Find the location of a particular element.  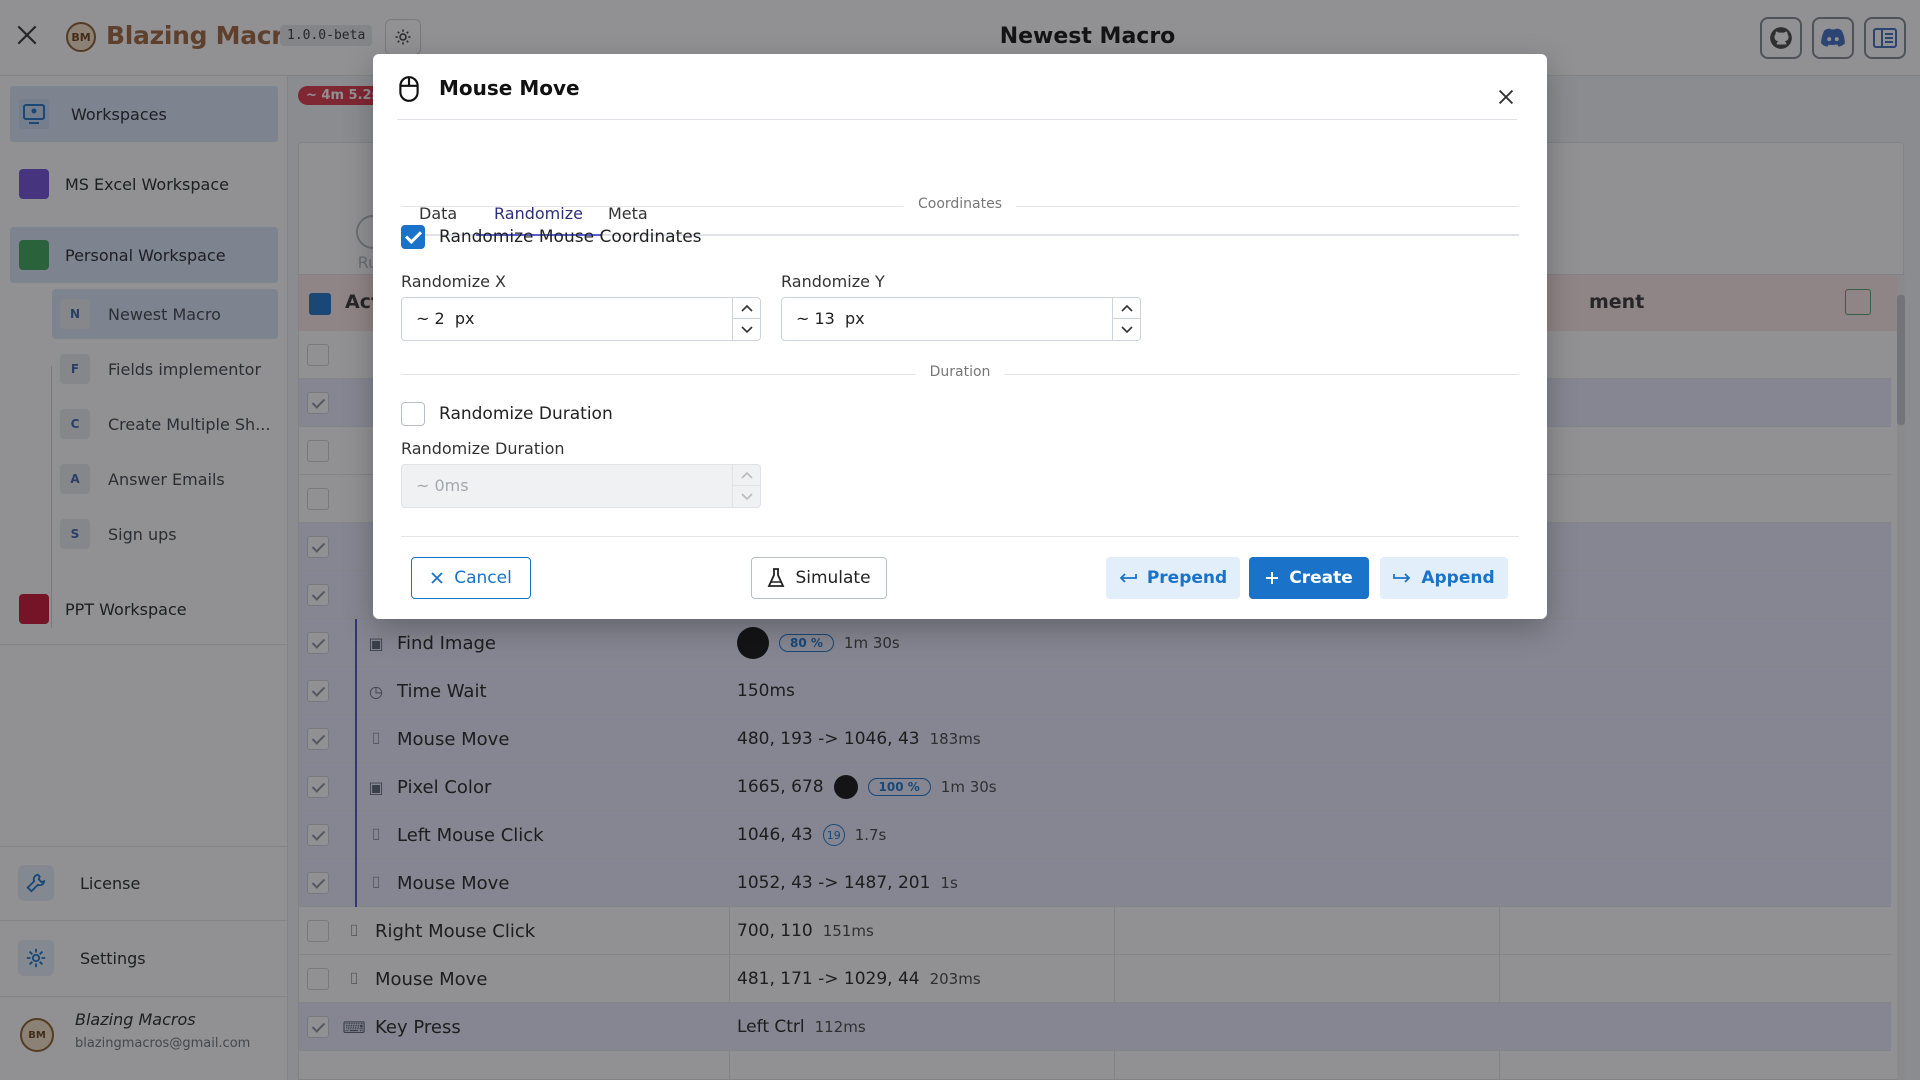

button-label: Append is located at coordinates (1458, 578).